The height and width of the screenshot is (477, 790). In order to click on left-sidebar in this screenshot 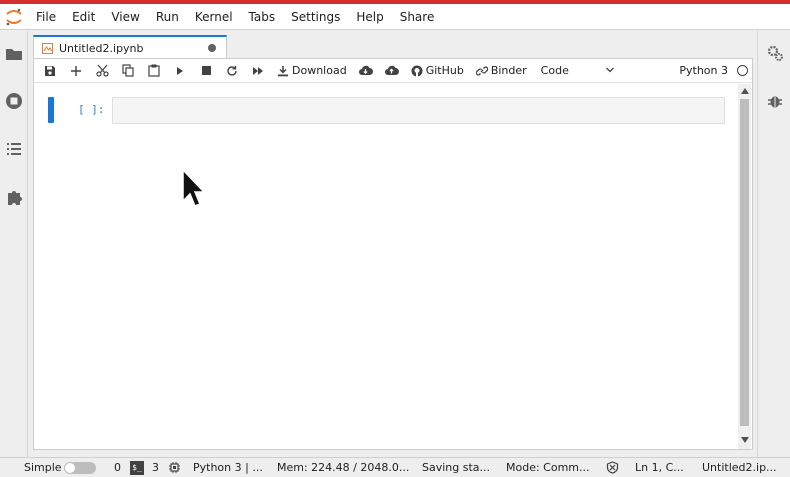, I will do `click(14, 244)`.